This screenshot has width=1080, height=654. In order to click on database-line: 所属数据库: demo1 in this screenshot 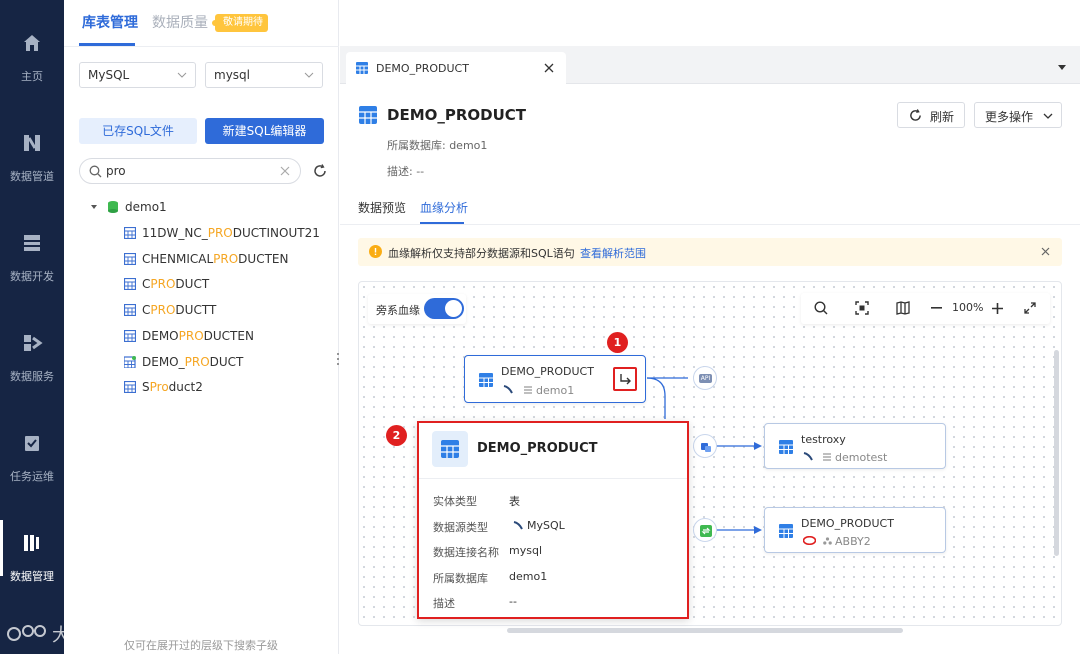, I will do `click(437, 145)`.